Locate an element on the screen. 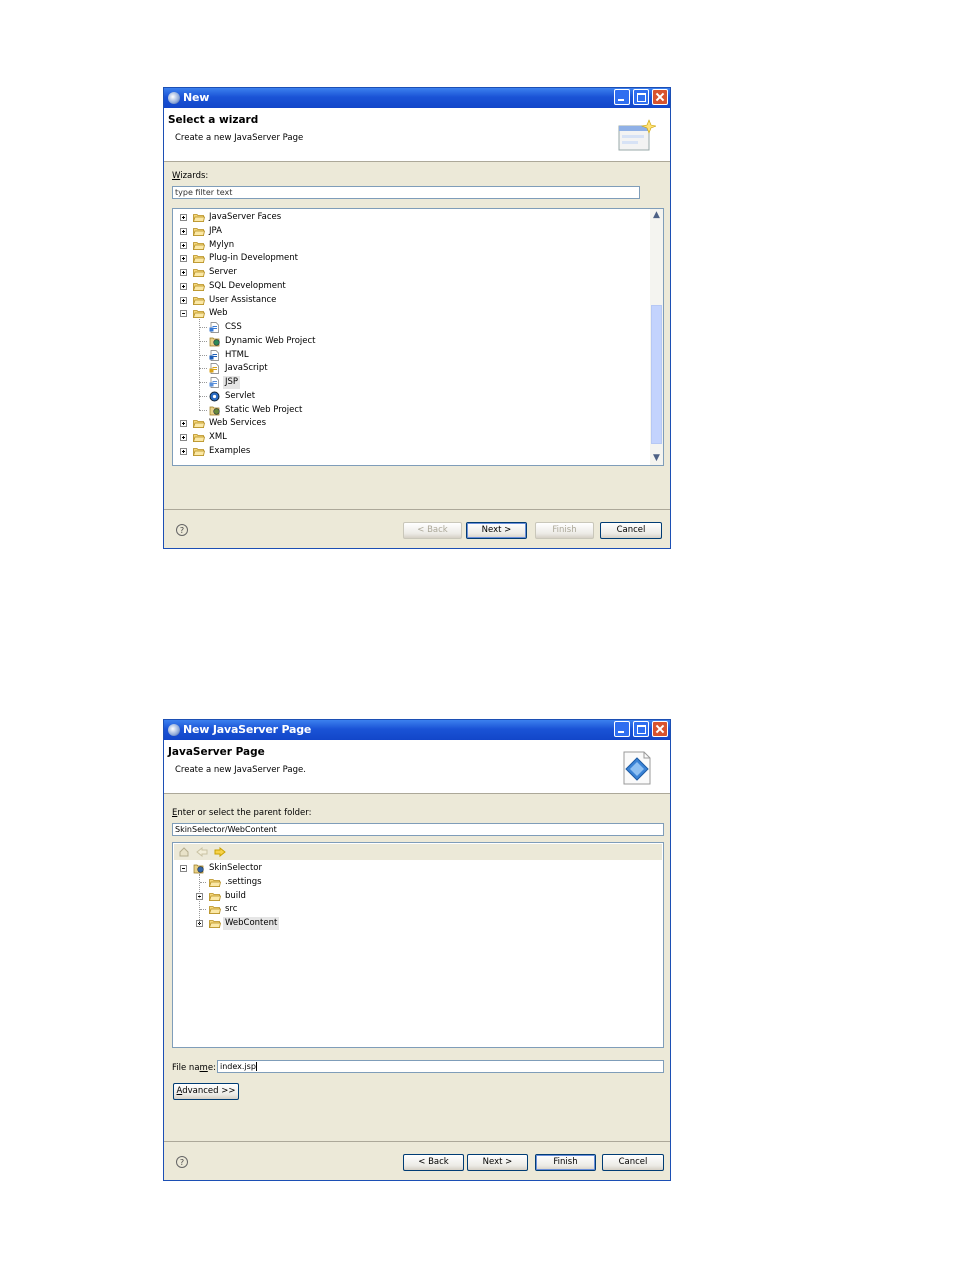  tree-item-label: HTML is located at coordinates (237, 354).